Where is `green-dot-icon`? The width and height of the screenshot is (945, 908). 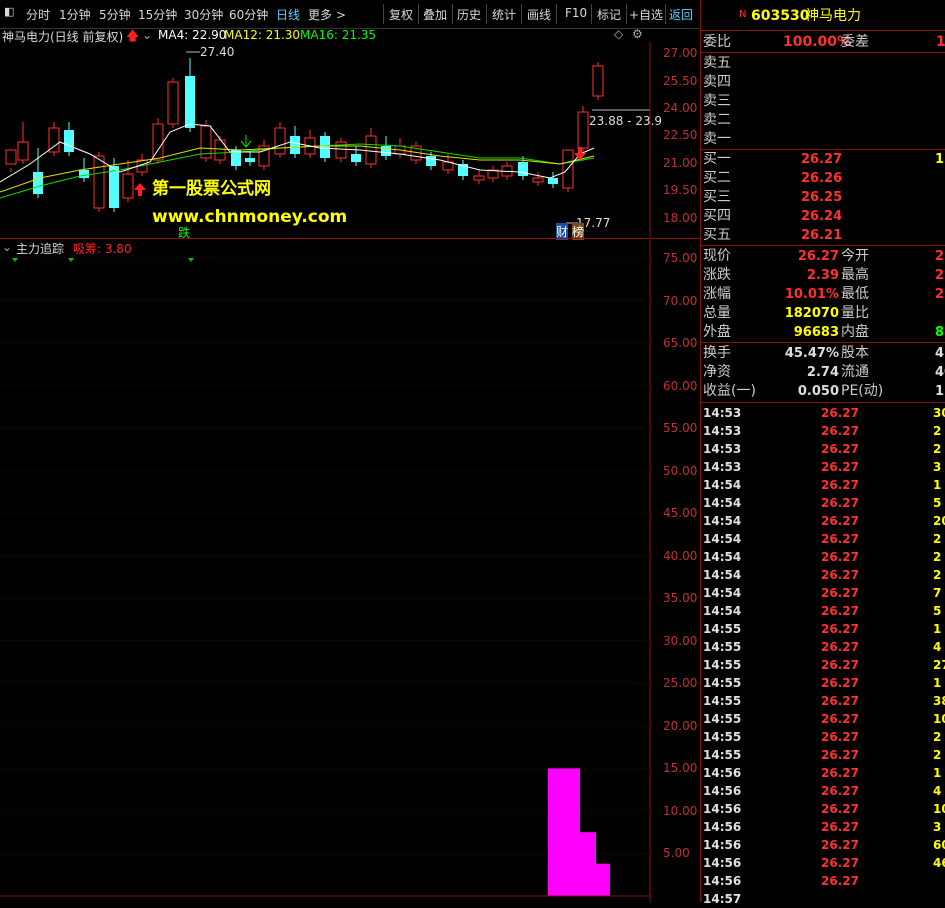 green-dot-icon is located at coordinates (71, 260).